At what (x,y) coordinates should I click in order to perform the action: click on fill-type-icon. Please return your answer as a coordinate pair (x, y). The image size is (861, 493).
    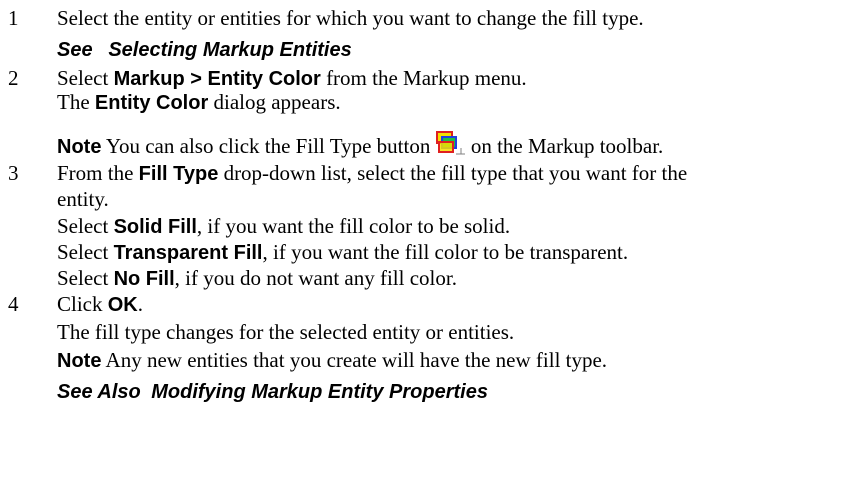
    Looking at the image, I should click on (450, 144).